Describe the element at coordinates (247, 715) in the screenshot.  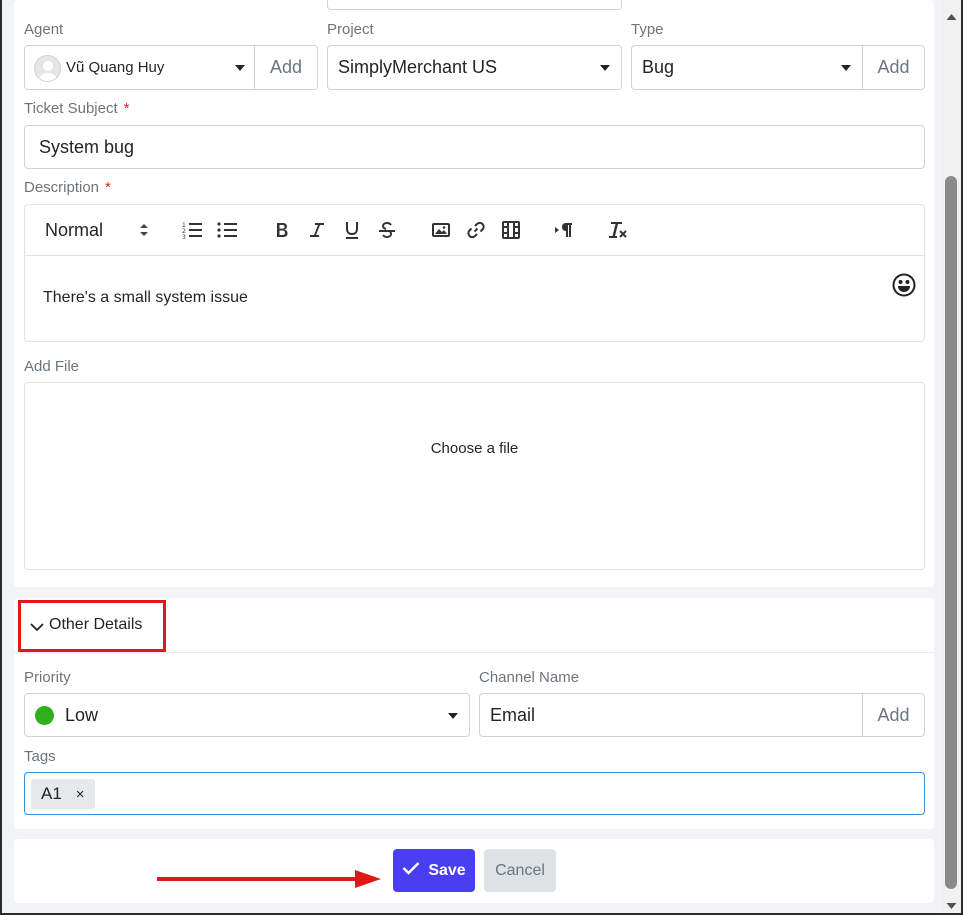
I see `priority-select: Low` at that location.